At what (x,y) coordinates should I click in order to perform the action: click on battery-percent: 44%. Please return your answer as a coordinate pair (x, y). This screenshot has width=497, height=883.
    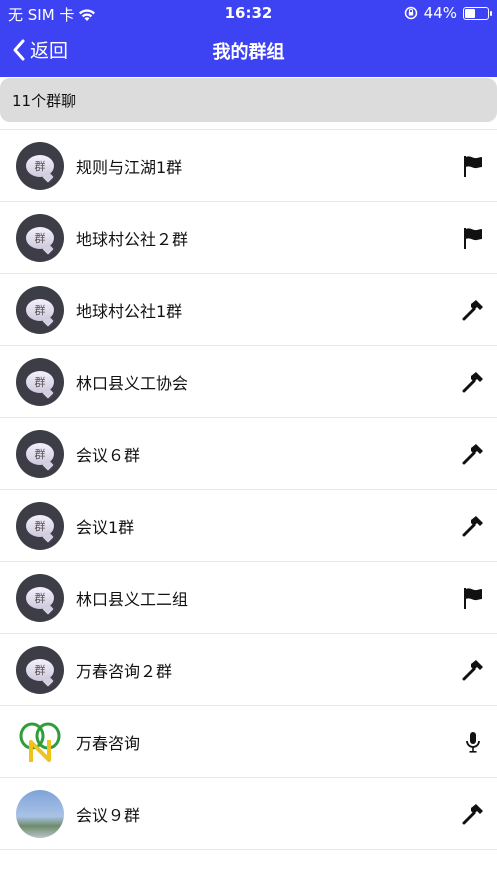
    Looking at the image, I should click on (440, 13).